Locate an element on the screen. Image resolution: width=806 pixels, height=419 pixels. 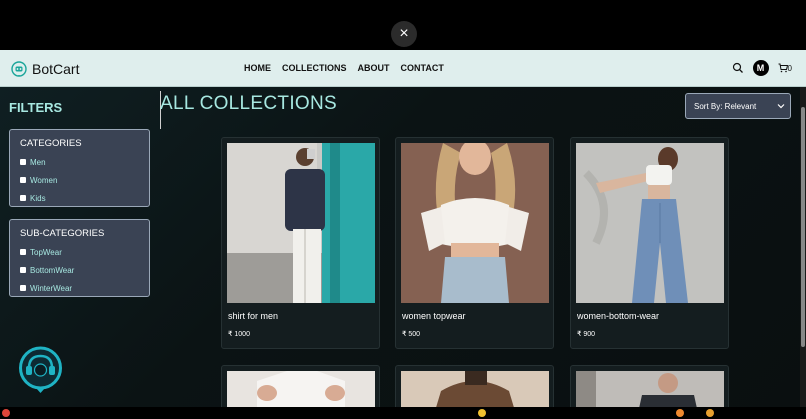
scrollbar is located at coordinates (803, 247).